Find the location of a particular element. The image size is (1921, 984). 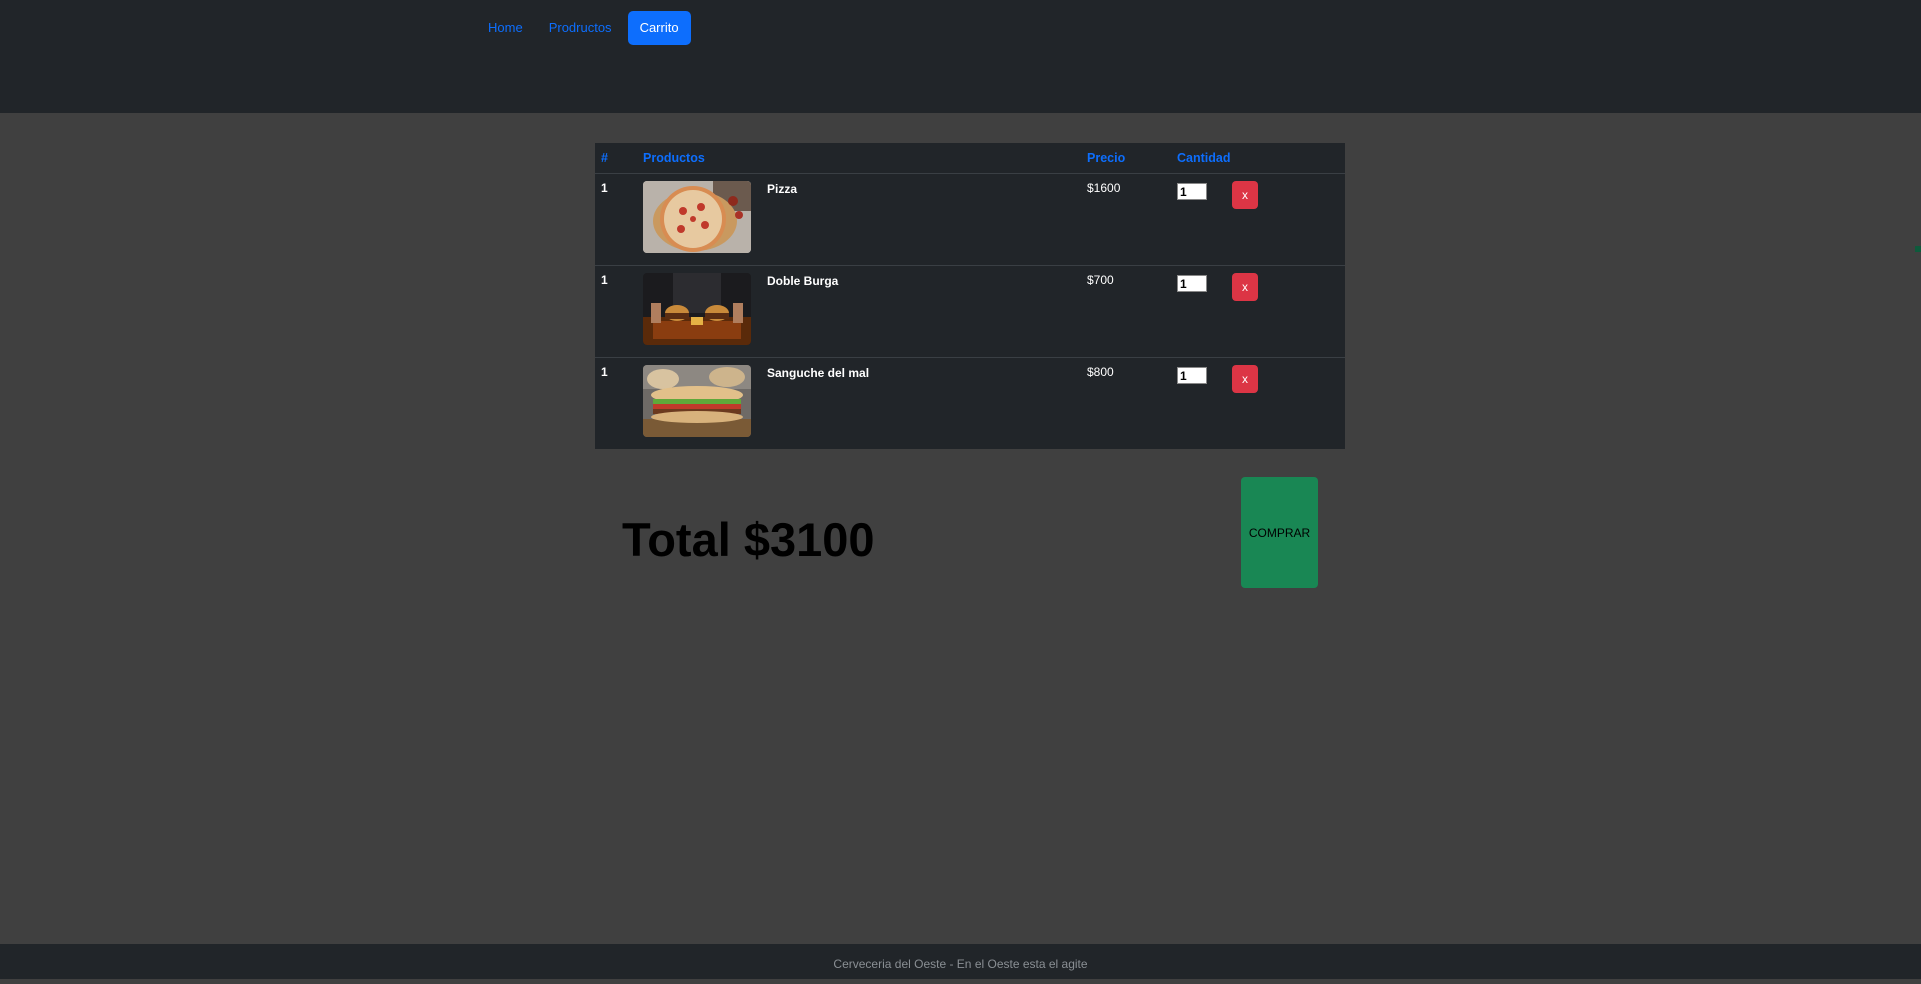

navbar: Home Prodructos Carrito is located at coordinates (960, 56).